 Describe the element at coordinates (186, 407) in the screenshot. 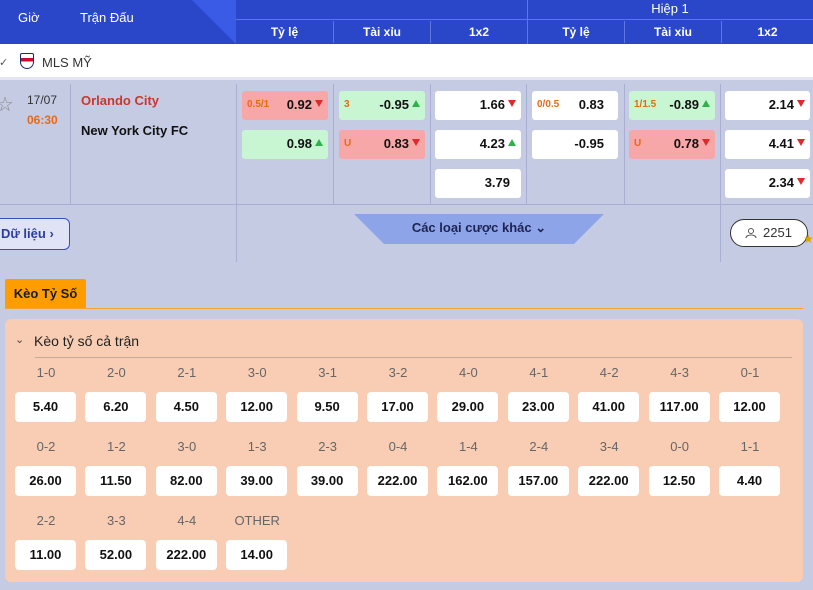

I see `score-odds-button: 4.50` at that location.